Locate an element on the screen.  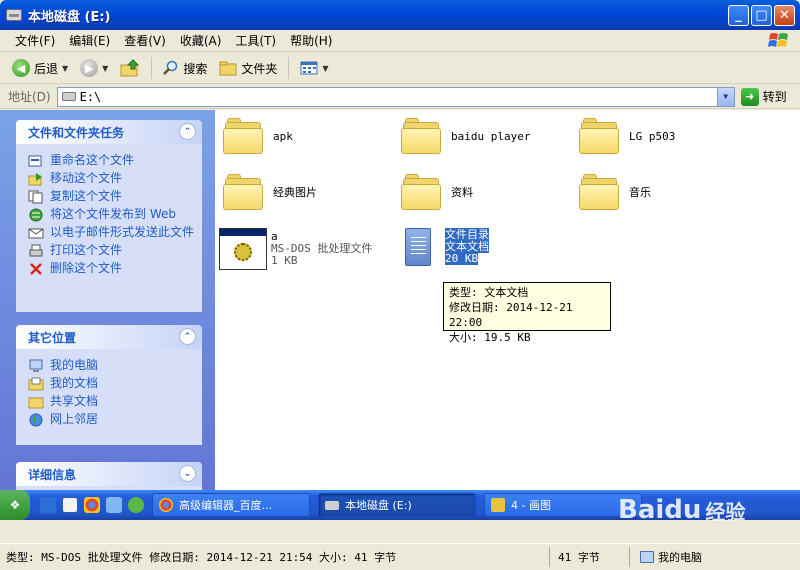
place-my-computer: 我的电脑 is located at coordinates (111, 366).